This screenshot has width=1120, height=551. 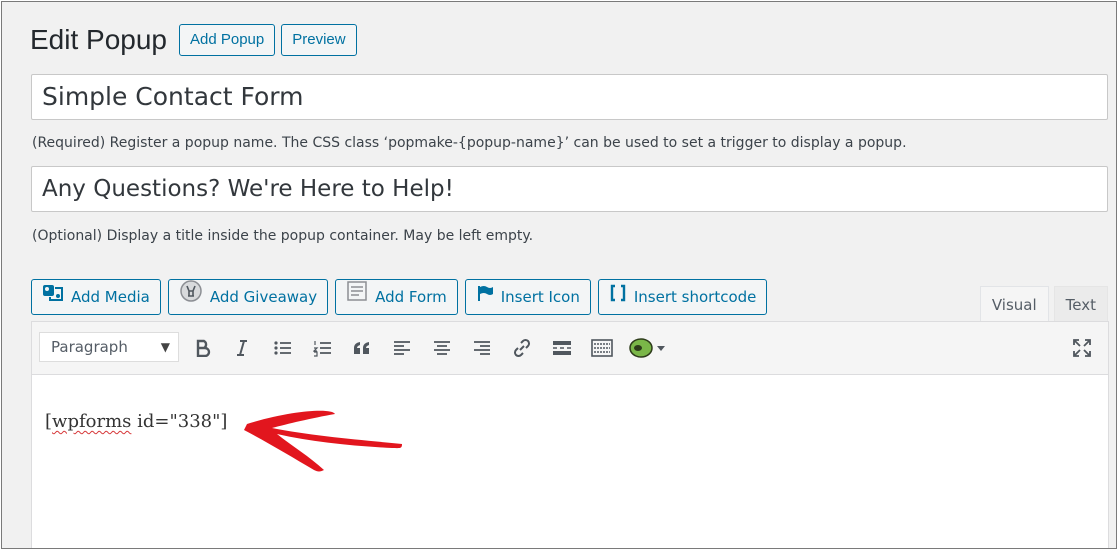 I want to click on add-giveaway-label: Add Giveaway, so click(x=263, y=297).